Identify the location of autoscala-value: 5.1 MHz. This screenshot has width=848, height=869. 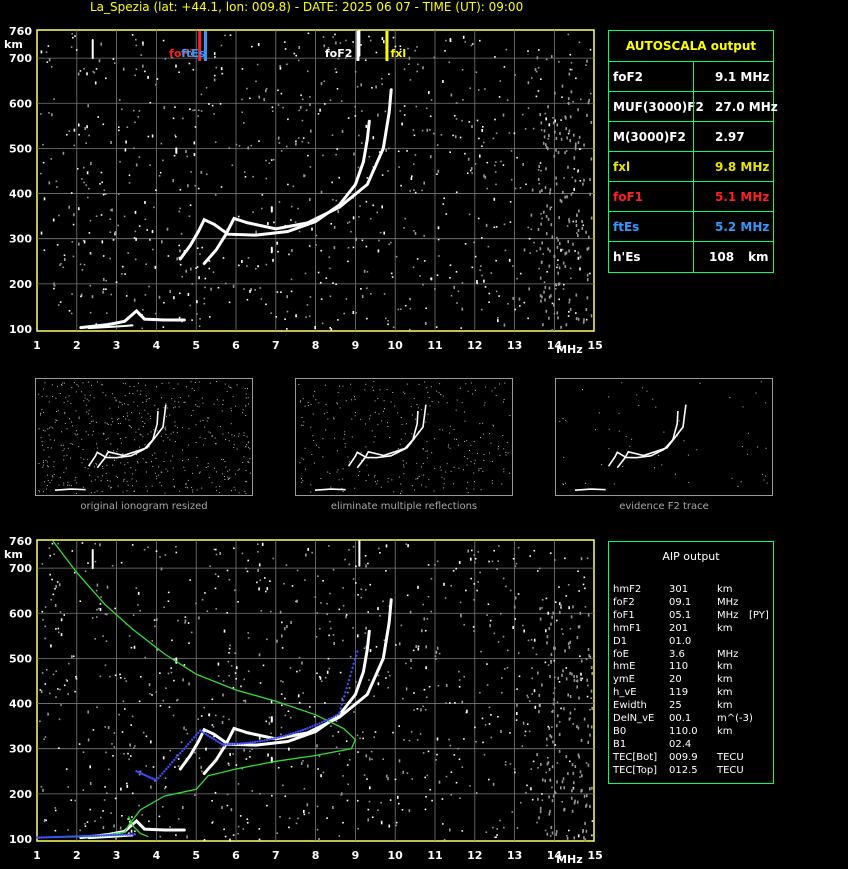
(742, 197).